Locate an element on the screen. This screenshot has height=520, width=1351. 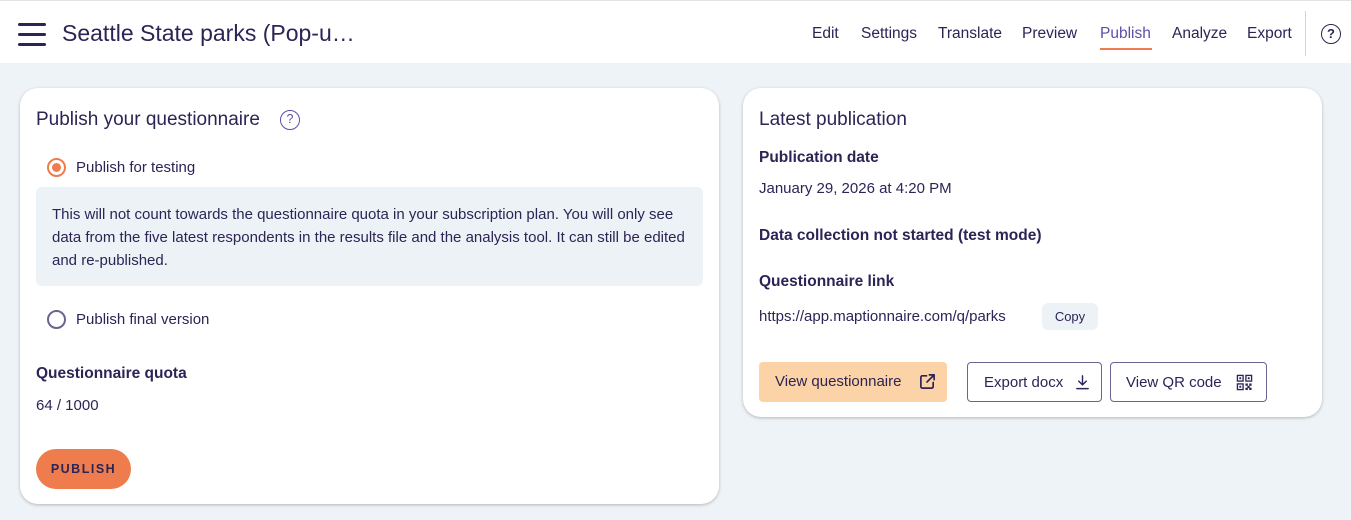
download-icon is located at coordinates (1082, 382).